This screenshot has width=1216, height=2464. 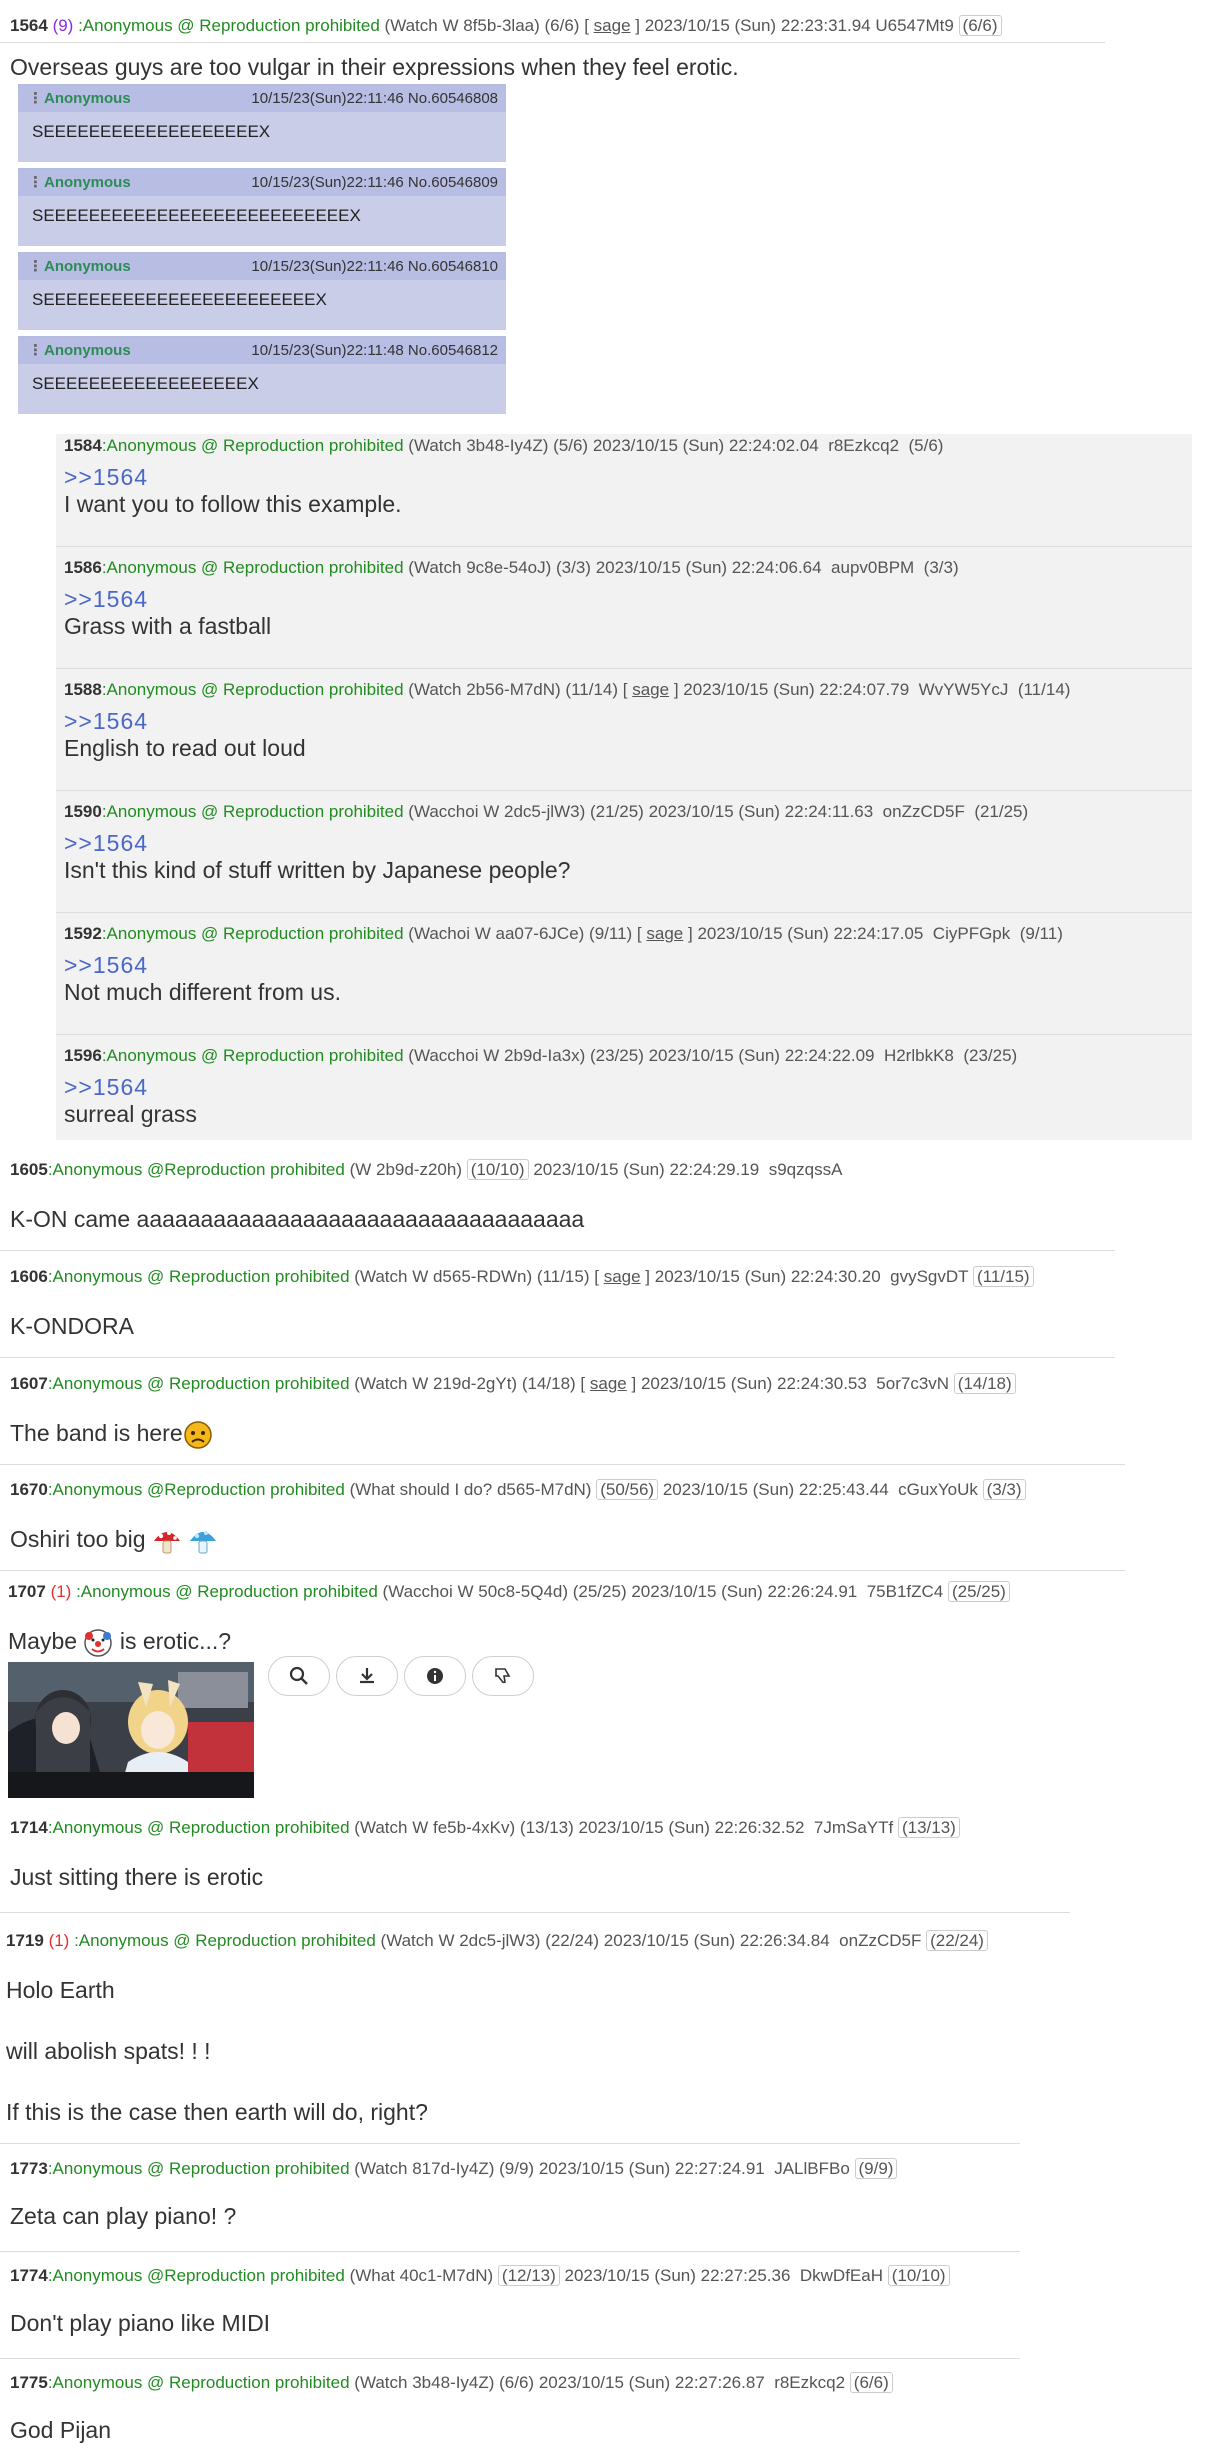 What do you see at coordinates (367, 1676) in the screenshot?
I see `download-image-button` at bounding box center [367, 1676].